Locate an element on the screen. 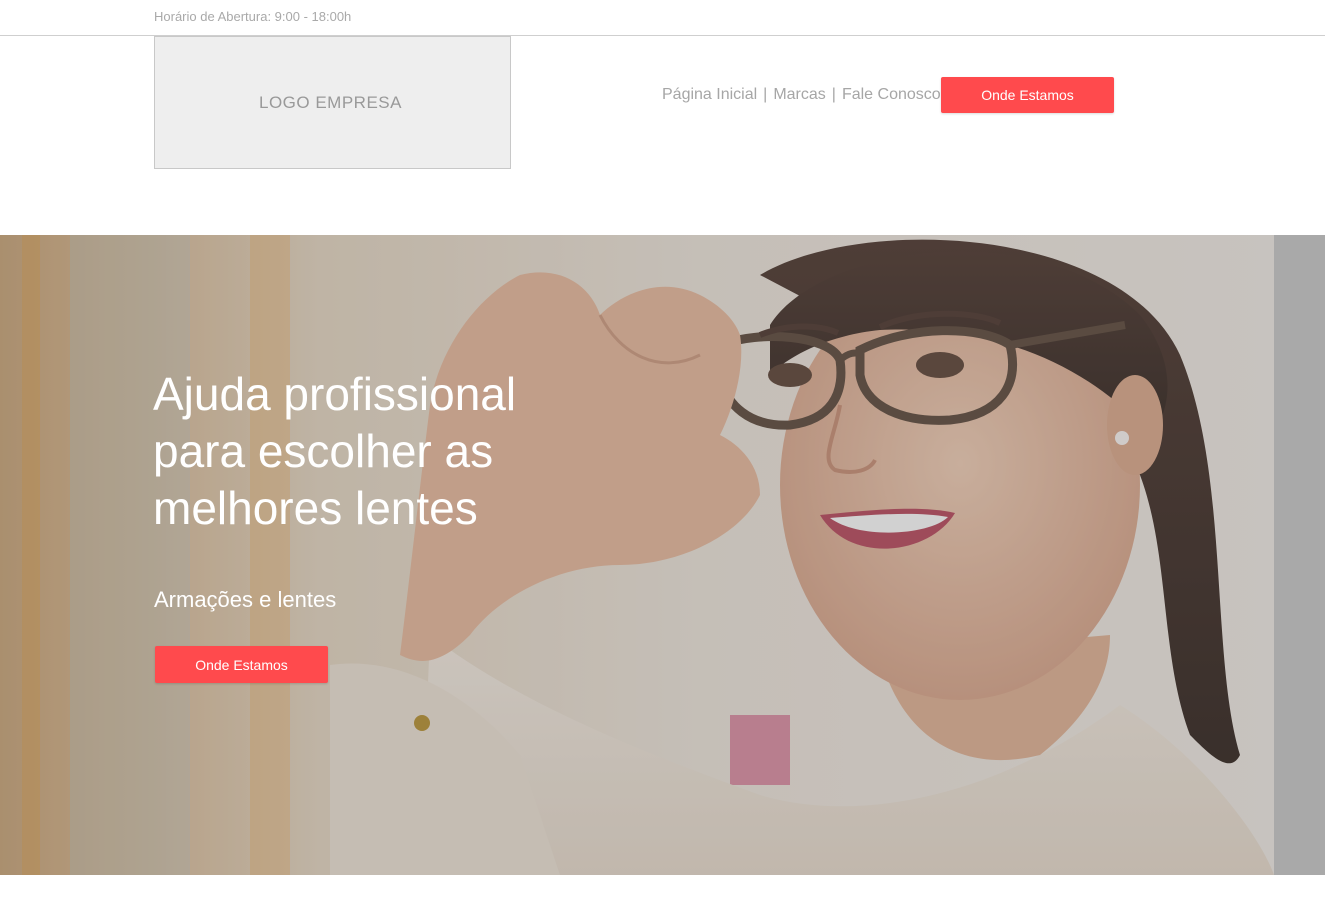  header-location-button: Onde Estamos is located at coordinates (1027, 95).